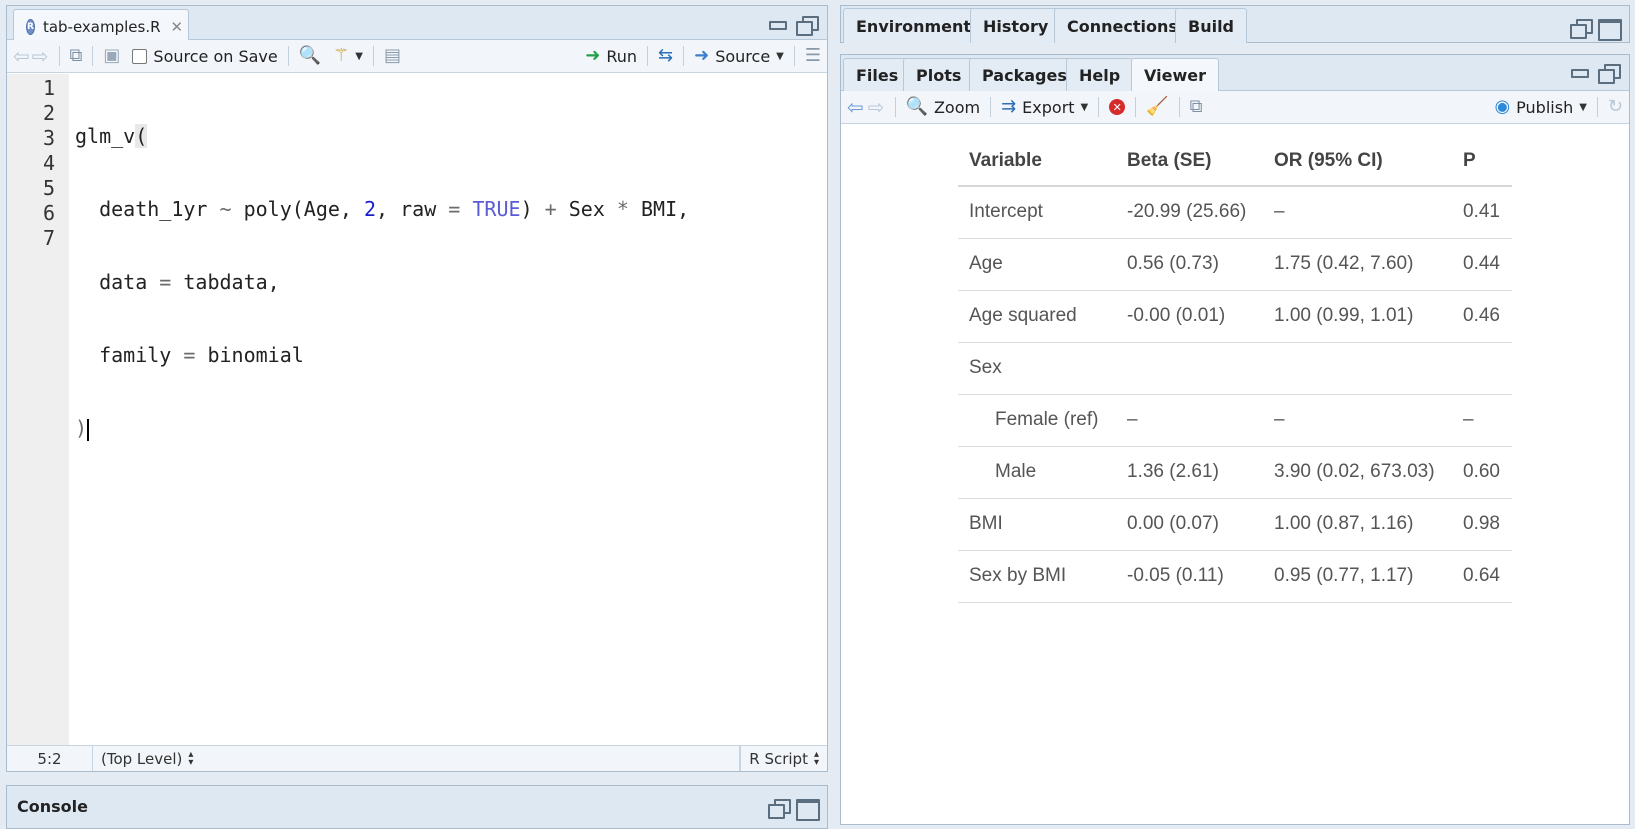 The image size is (1635, 829). What do you see at coordinates (1235, 73) in the screenshot?
I see `viewer-tabstrip: Files Plots Packages Help Viewer` at bounding box center [1235, 73].